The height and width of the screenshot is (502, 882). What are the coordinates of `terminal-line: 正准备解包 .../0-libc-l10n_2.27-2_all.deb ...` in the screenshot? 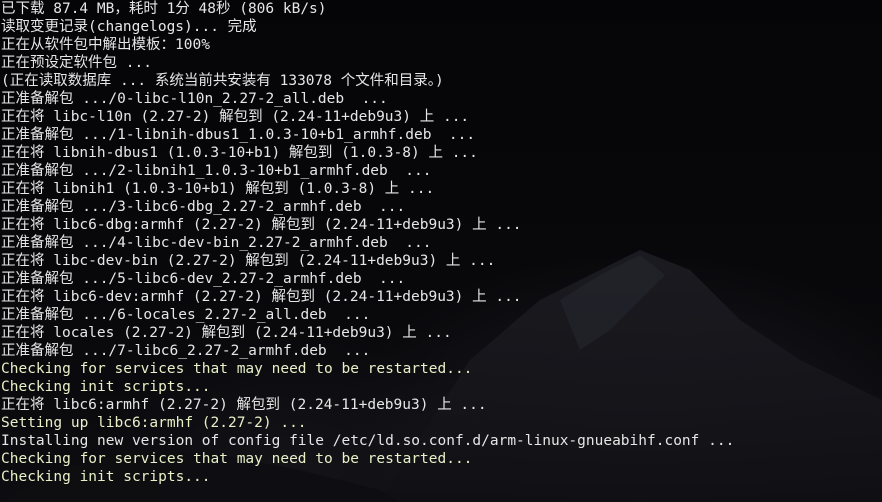 It's located at (194, 99).